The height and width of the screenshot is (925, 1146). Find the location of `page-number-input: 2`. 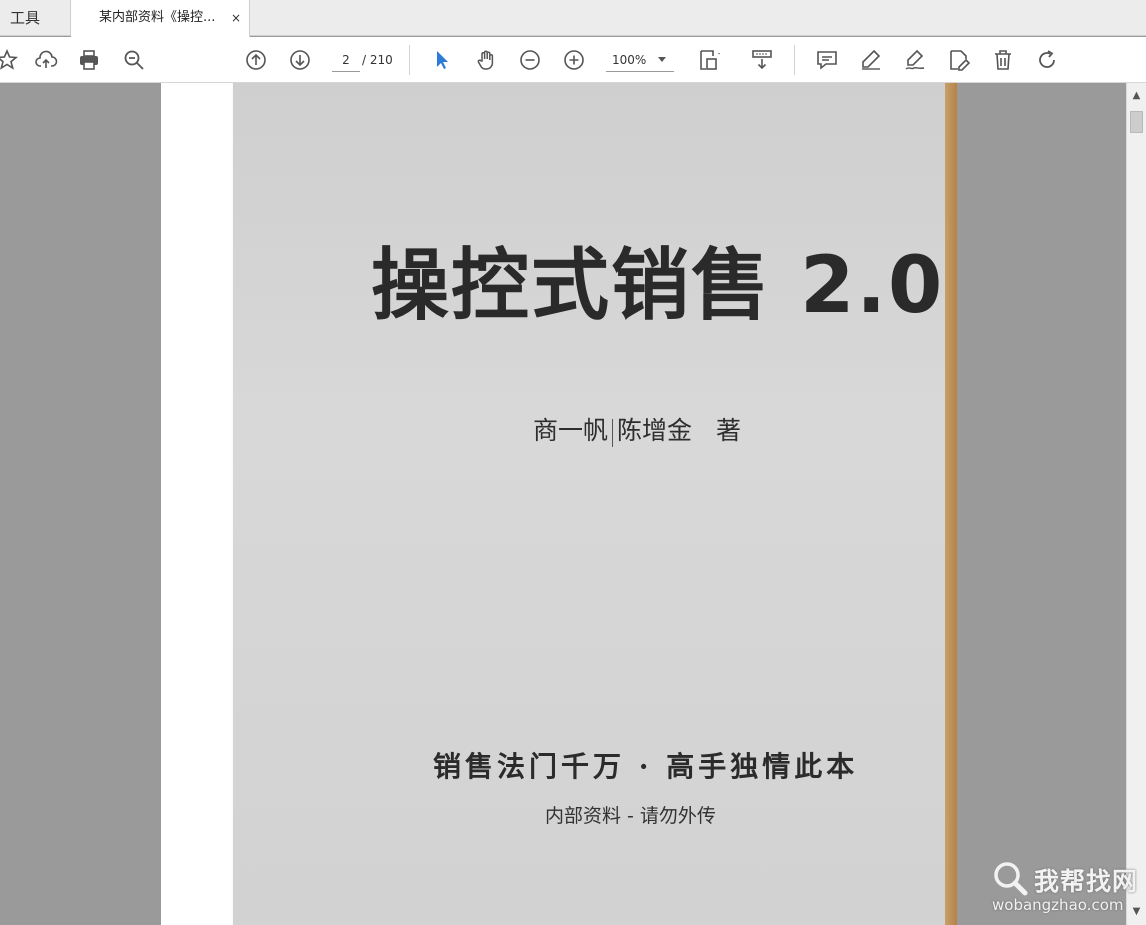

page-number-input: 2 is located at coordinates (346, 60).